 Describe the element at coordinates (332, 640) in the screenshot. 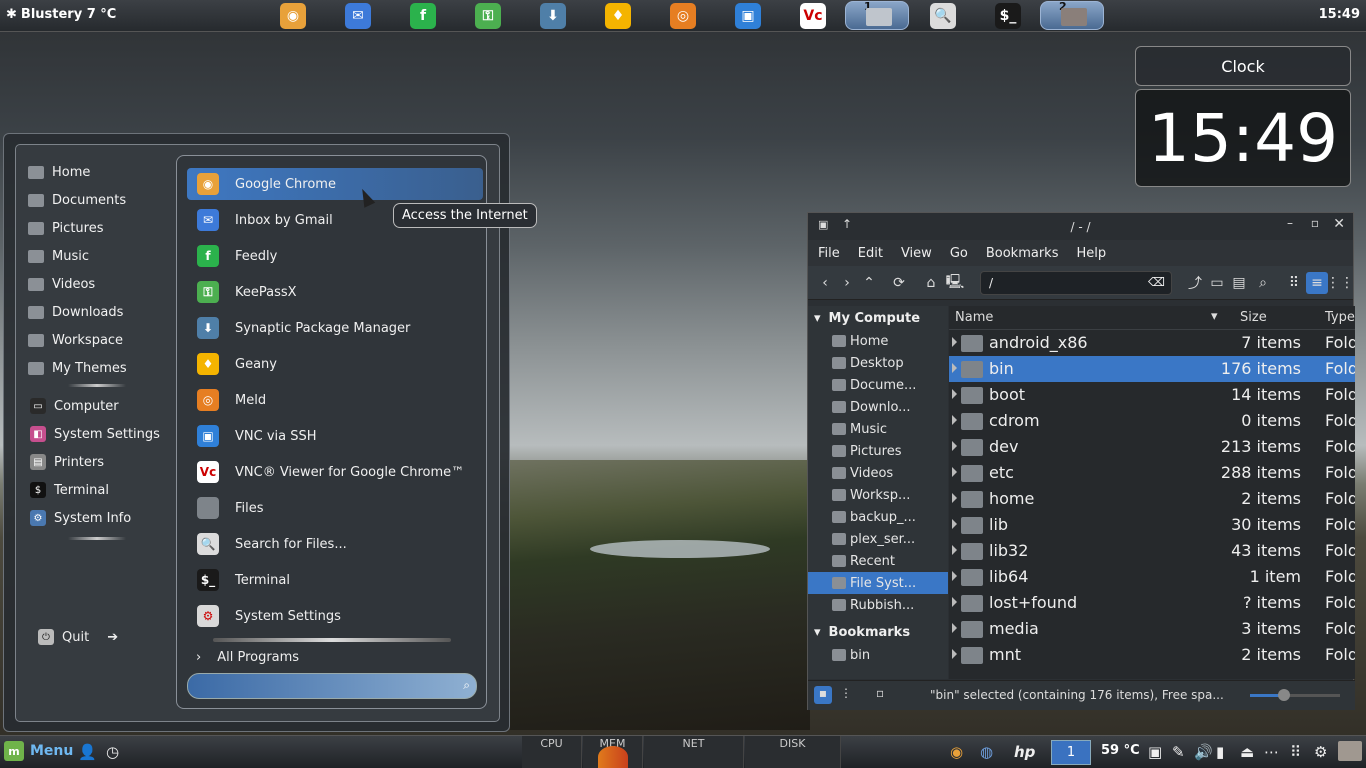

I see `favorites-scrollbar` at that location.